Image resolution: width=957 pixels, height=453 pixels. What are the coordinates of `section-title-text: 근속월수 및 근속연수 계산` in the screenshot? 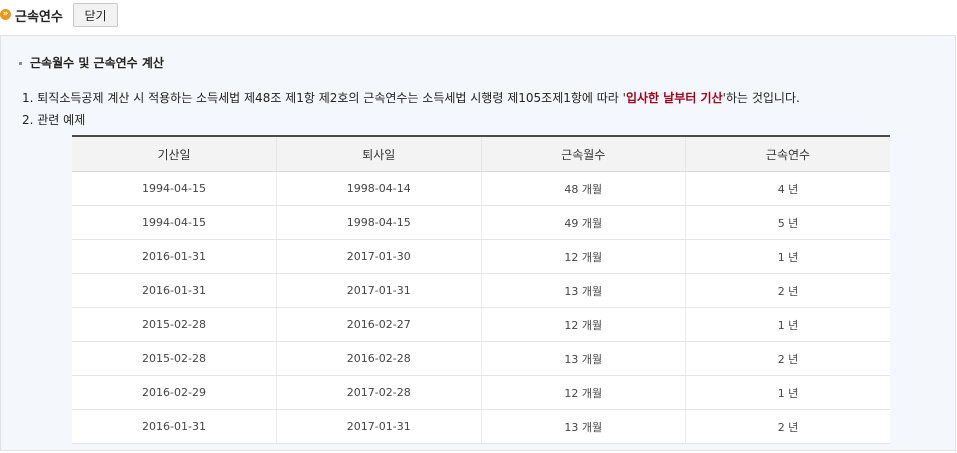 It's located at (97, 63).